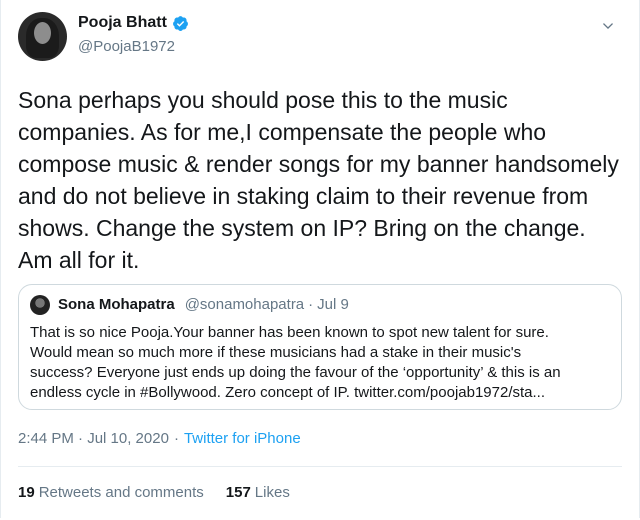 The width and height of the screenshot is (640, 520). Describe the element at coordinates (42, 33) in the screenshot. I see `avatar-face` at that location.